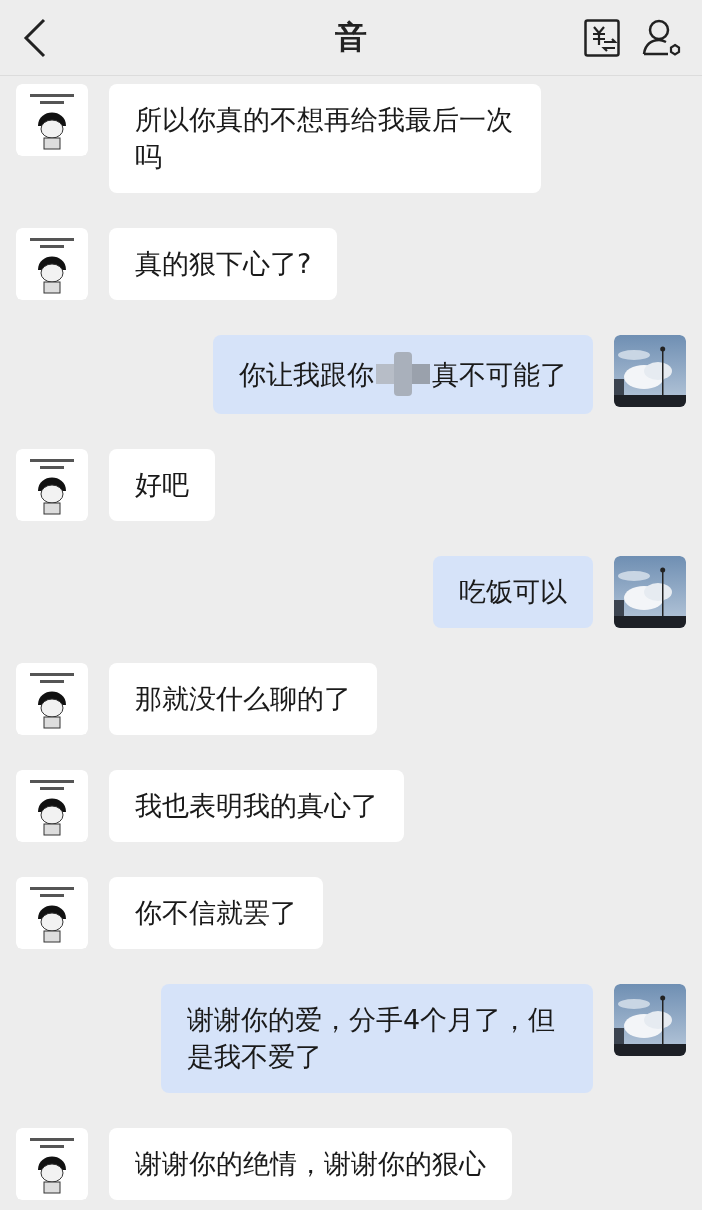 Image resolution: width=702 pixels, height=1210 pixels. Describe the element at coordinates (325, 138) in the screenshot. I see `message-bubble: 所以你真的不想再给我最后一次吗` at that location.